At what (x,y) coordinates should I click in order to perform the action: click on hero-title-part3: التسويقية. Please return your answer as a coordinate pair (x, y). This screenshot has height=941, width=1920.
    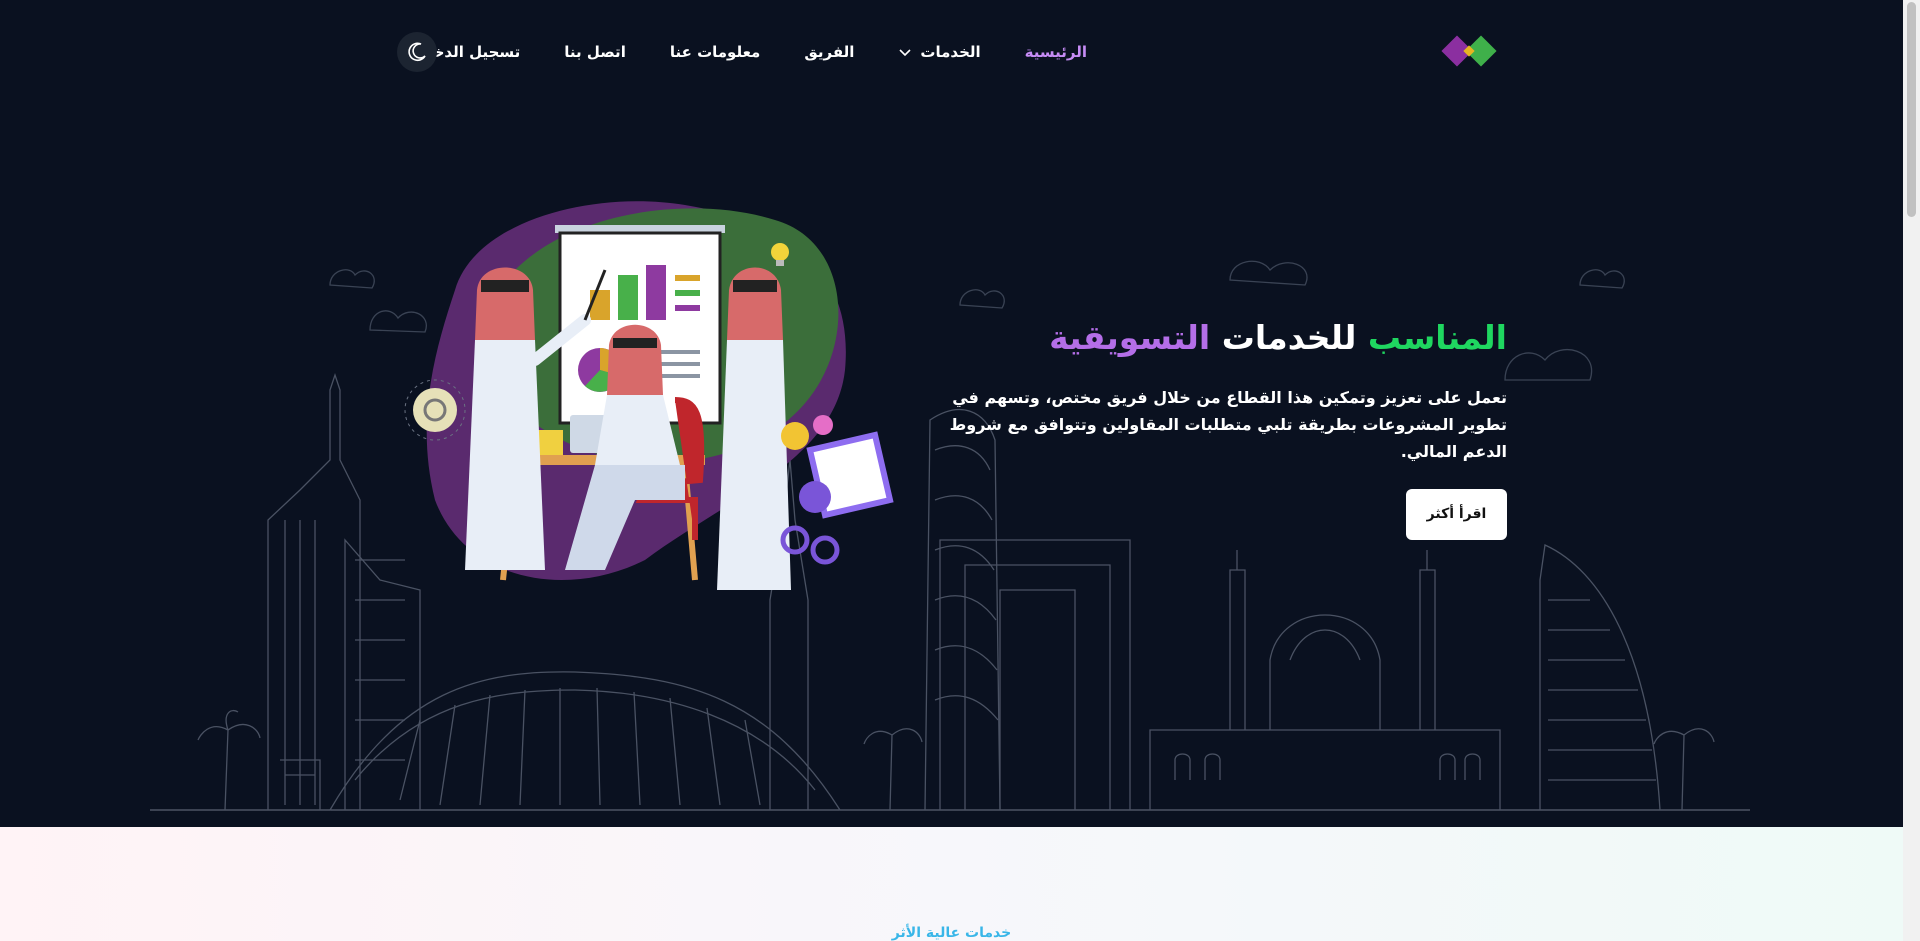
    Looking at the image, I should click on (1130, 337).